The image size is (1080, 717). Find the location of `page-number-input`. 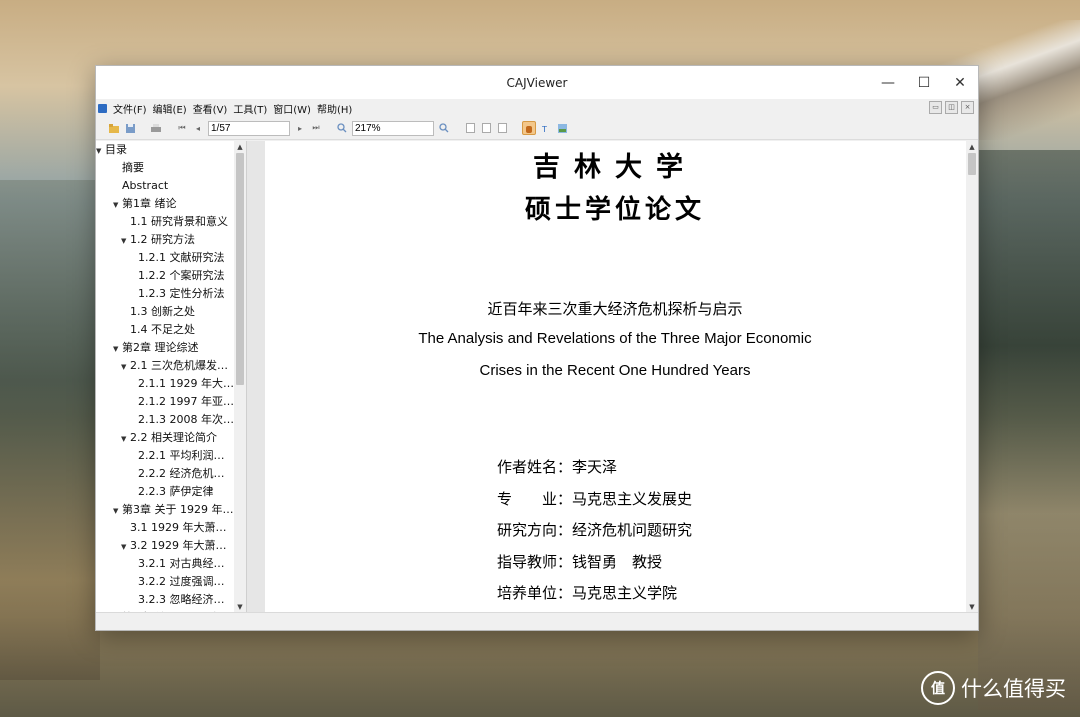

page-number-input is located at coordinates (249, 128).